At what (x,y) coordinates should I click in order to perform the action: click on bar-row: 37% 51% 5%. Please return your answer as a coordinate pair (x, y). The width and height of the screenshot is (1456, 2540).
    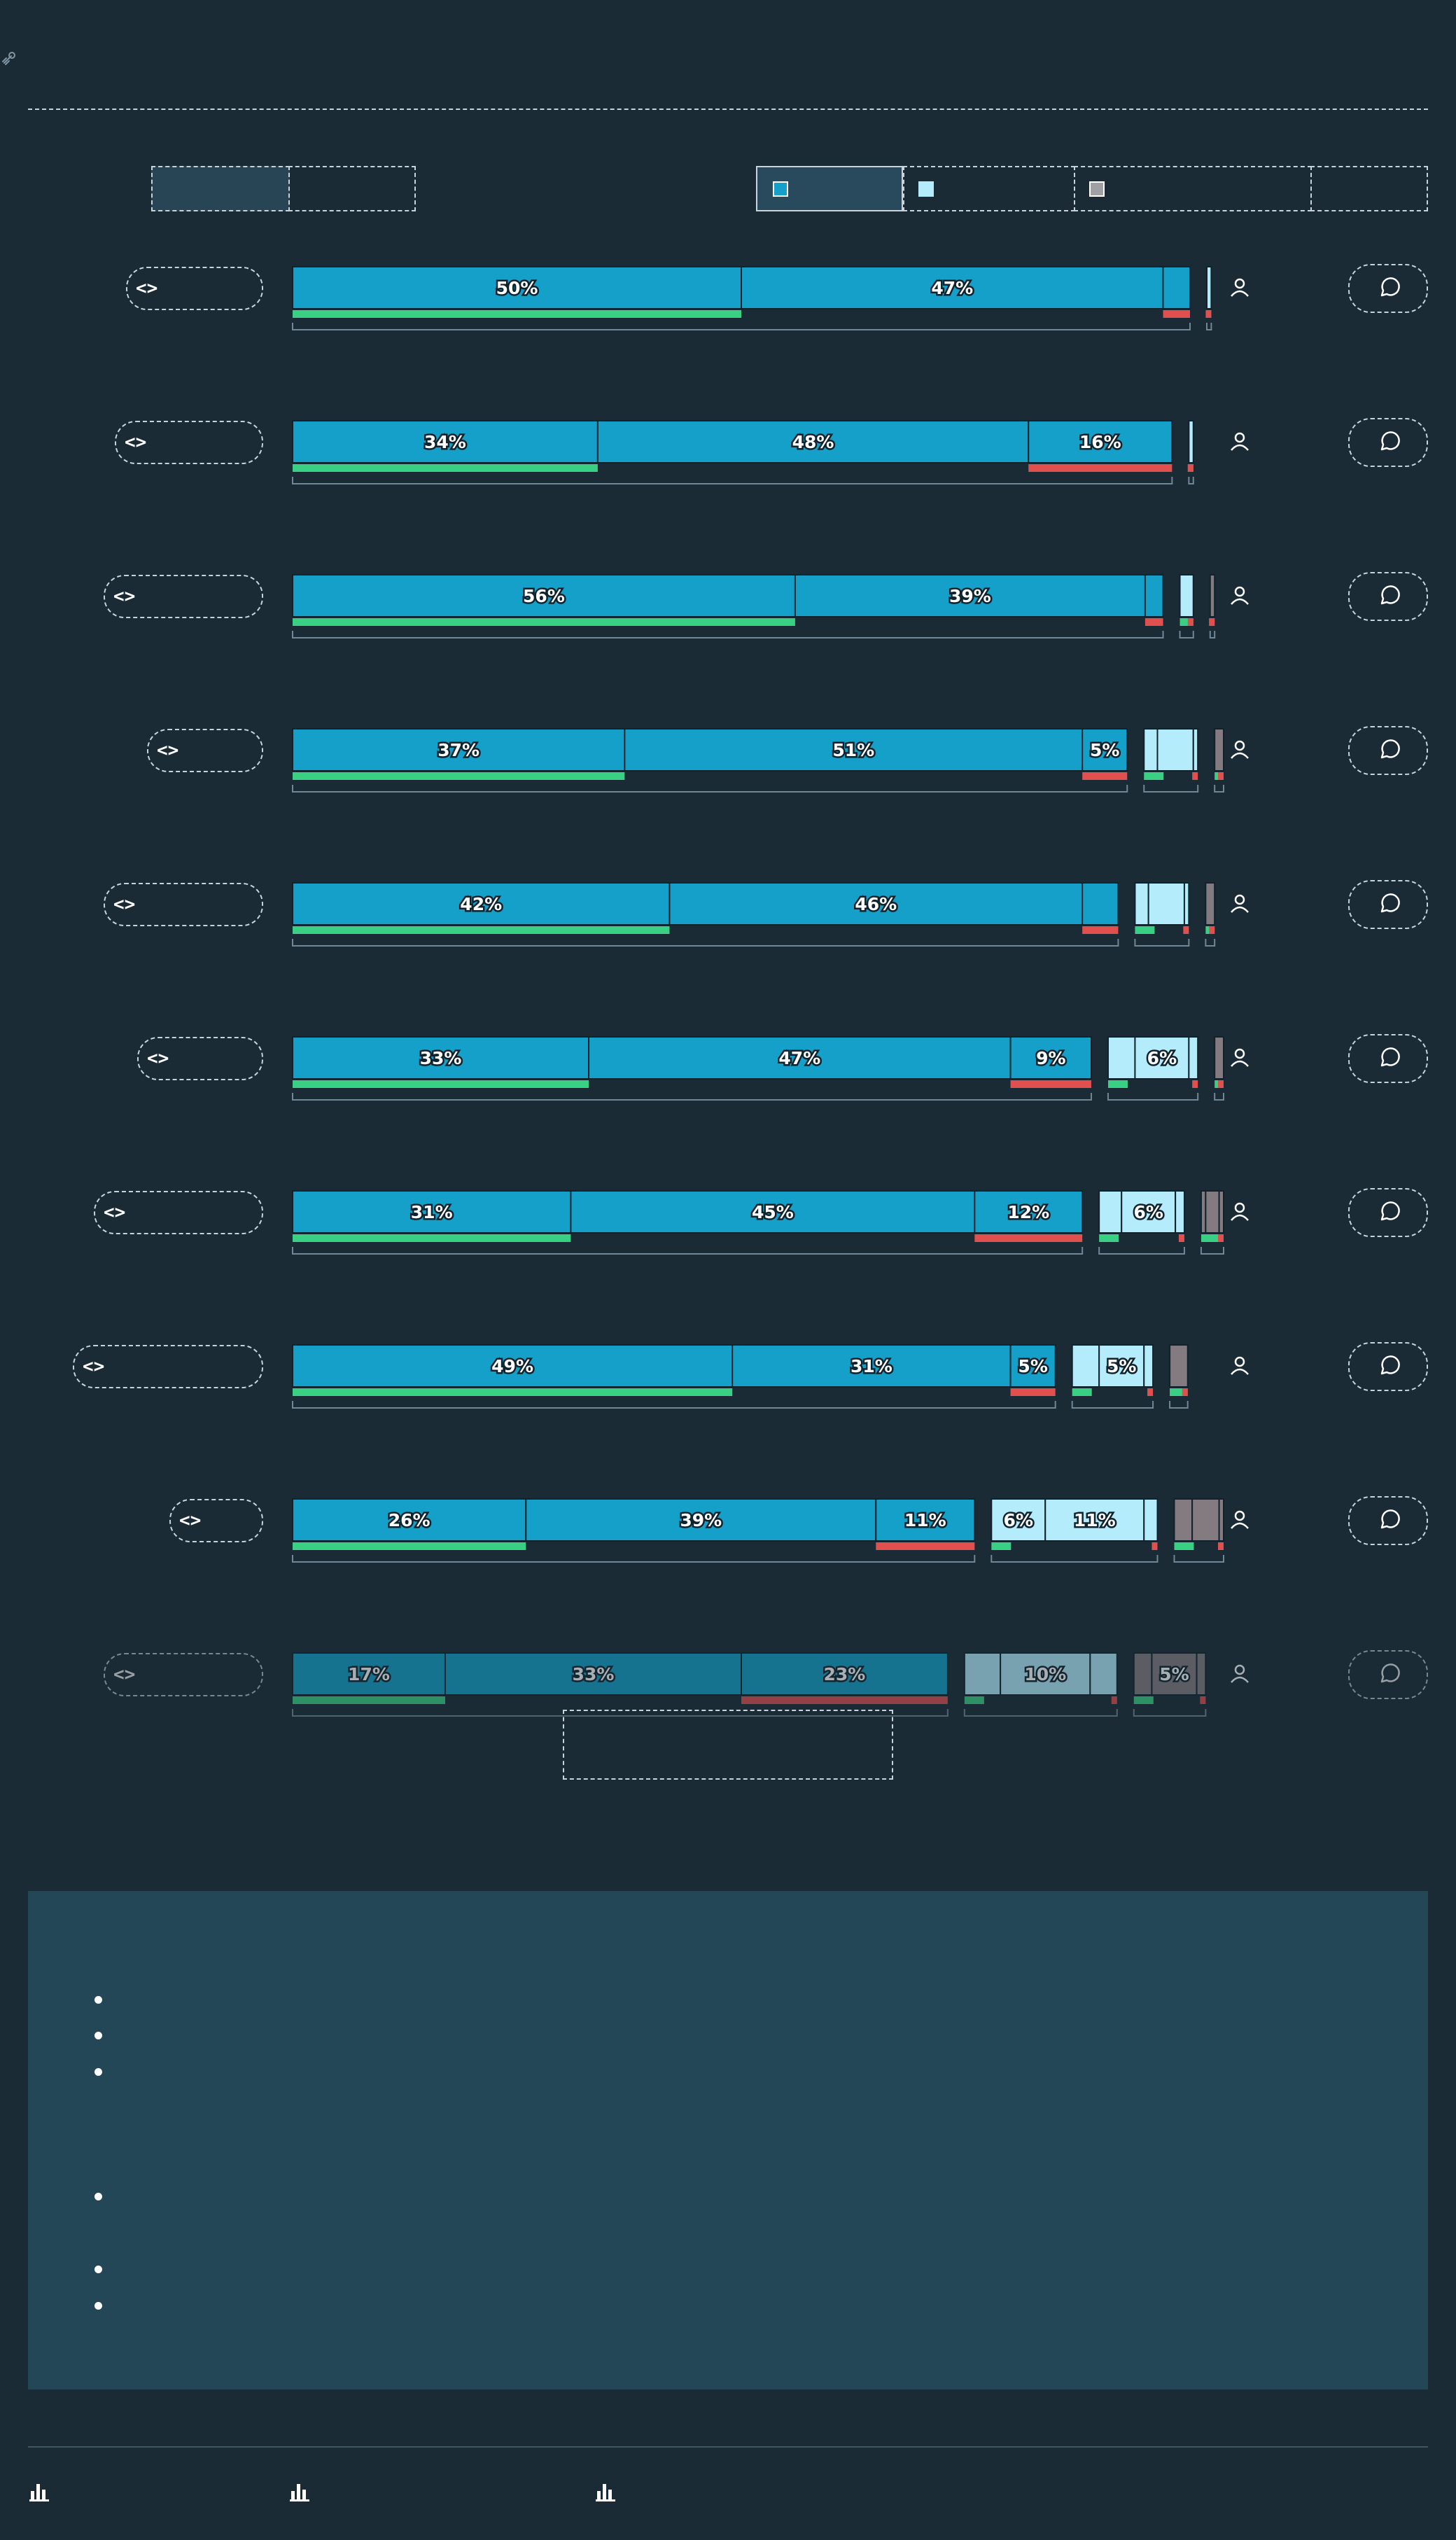
    Looking at the image, I should click on (758, 760).